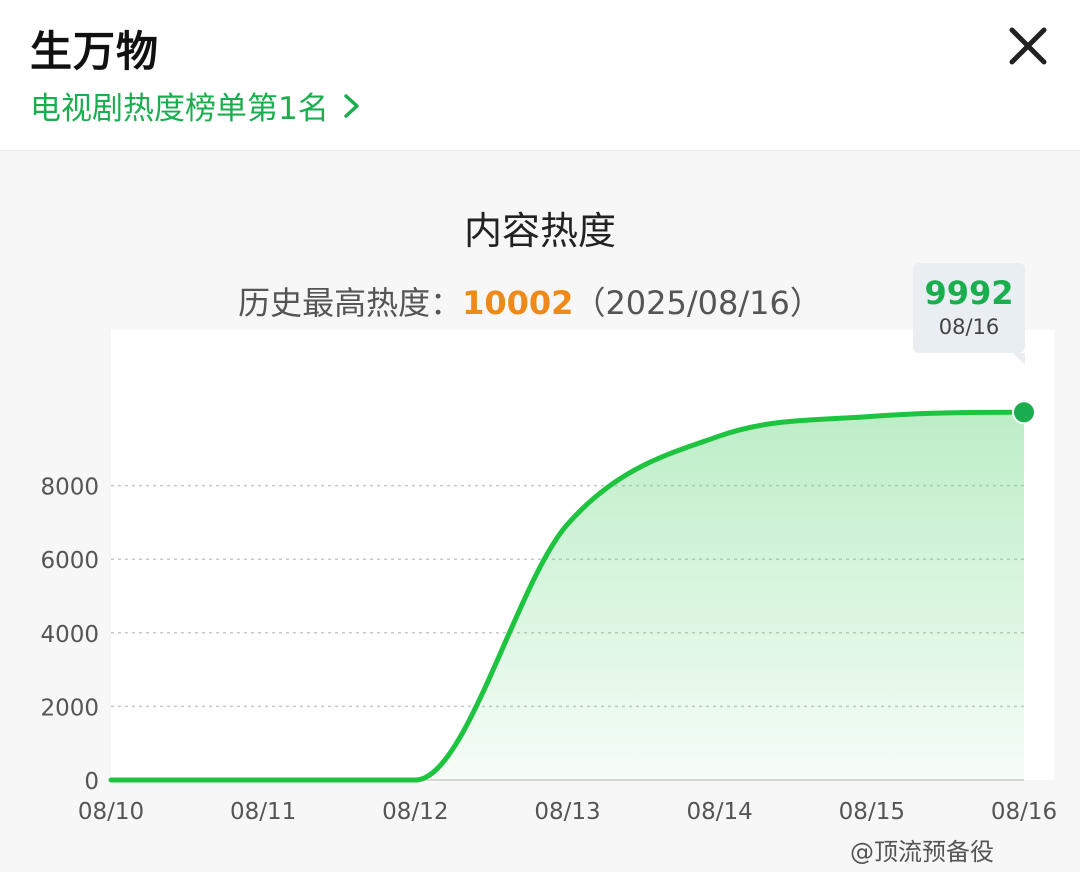 The width and height of the screenshot is (1080, 872). What do you see at coordinates (263, 812) in the screenshot?
I see `x-tick-label: 08/11` at bounding box center [263, 812].